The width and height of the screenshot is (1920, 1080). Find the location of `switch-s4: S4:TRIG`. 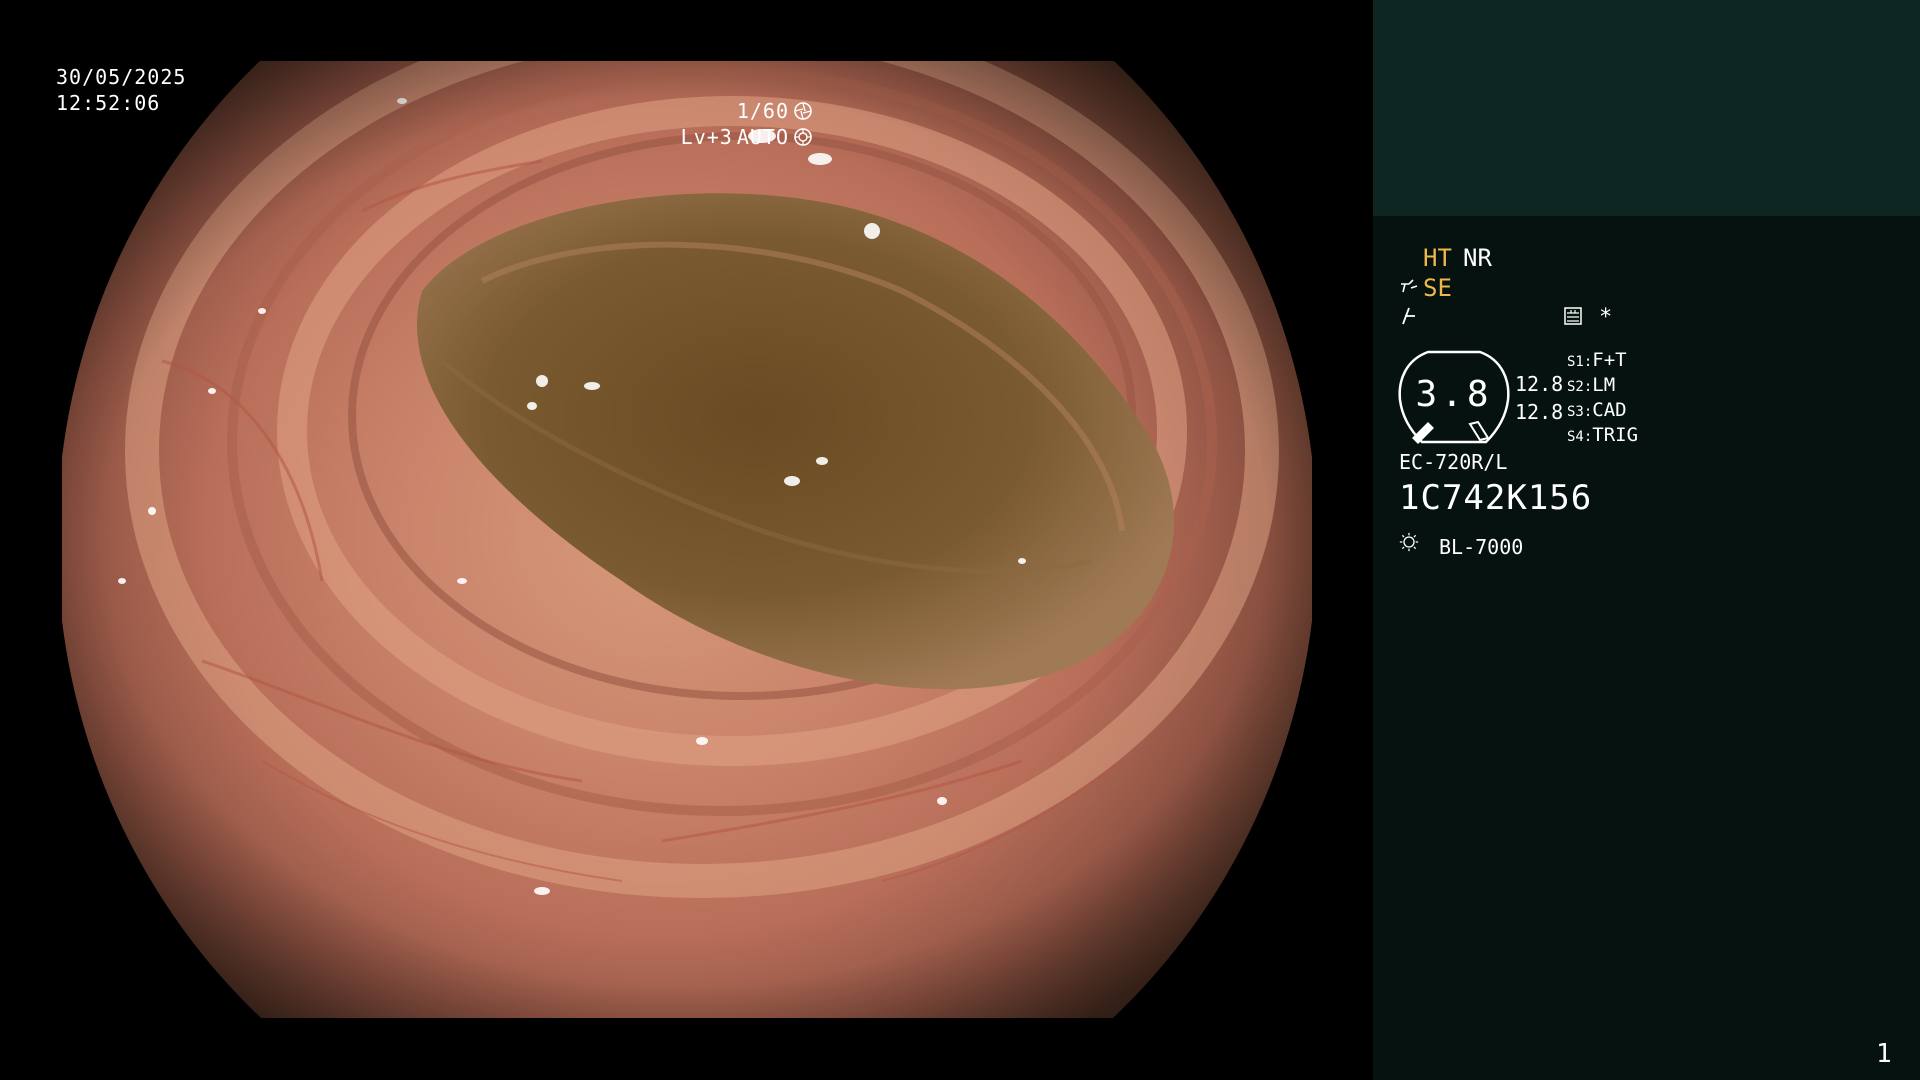

switch-s4: S4:TRIG is located at coordinates (1603, 435).